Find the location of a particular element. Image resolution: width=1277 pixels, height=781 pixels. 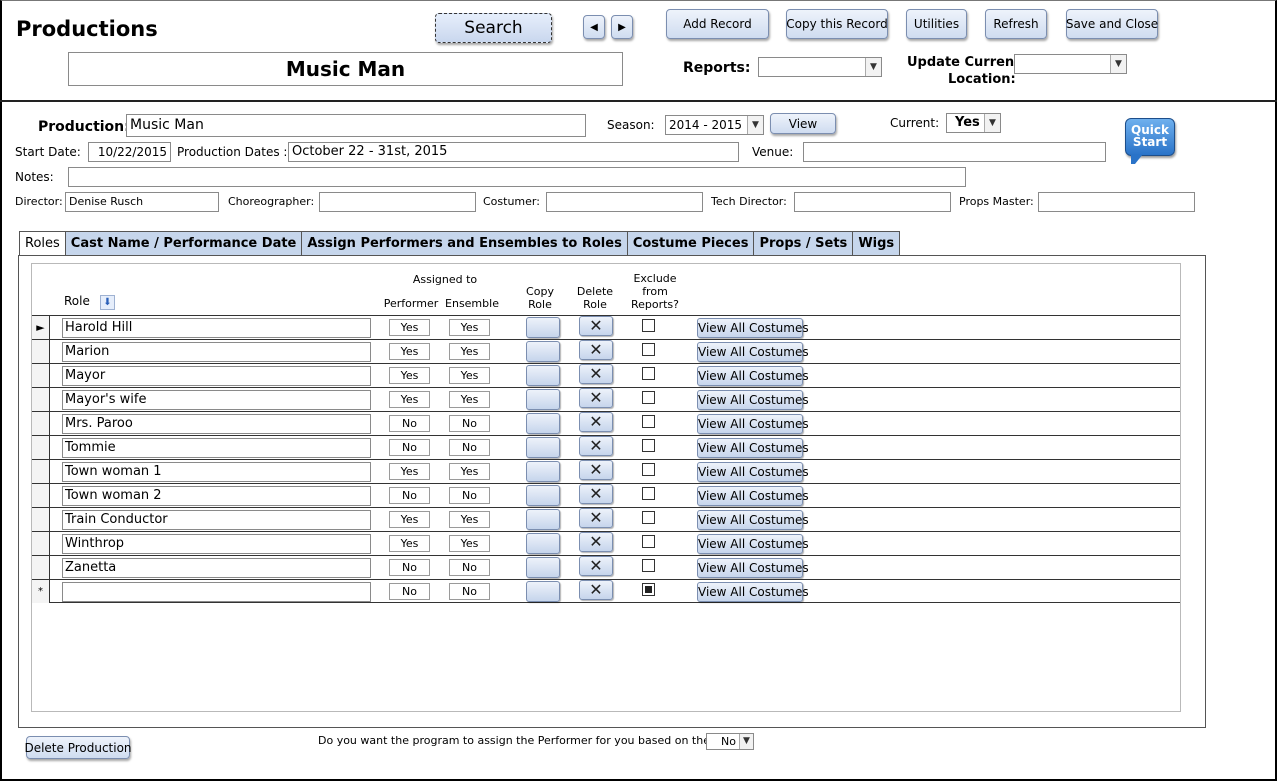

copy-record-button: Copy this Record is located at coordinates (837, 24).